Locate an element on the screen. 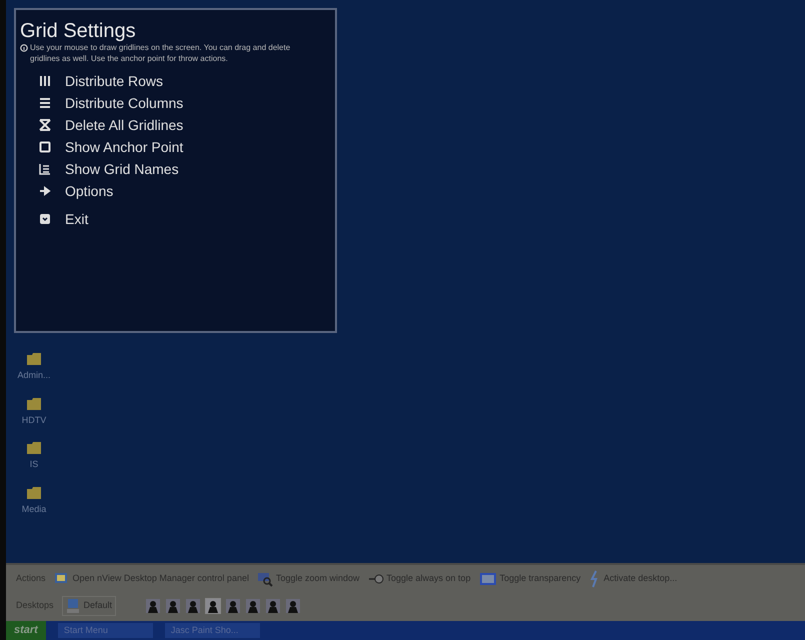 The width and height of the screenshot is (805, 640). computer-icon is located at coordinates (73, 606).